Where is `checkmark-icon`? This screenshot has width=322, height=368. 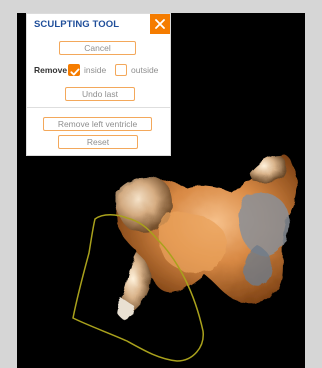 checkmark-icon is located at coordinates (75, 72).